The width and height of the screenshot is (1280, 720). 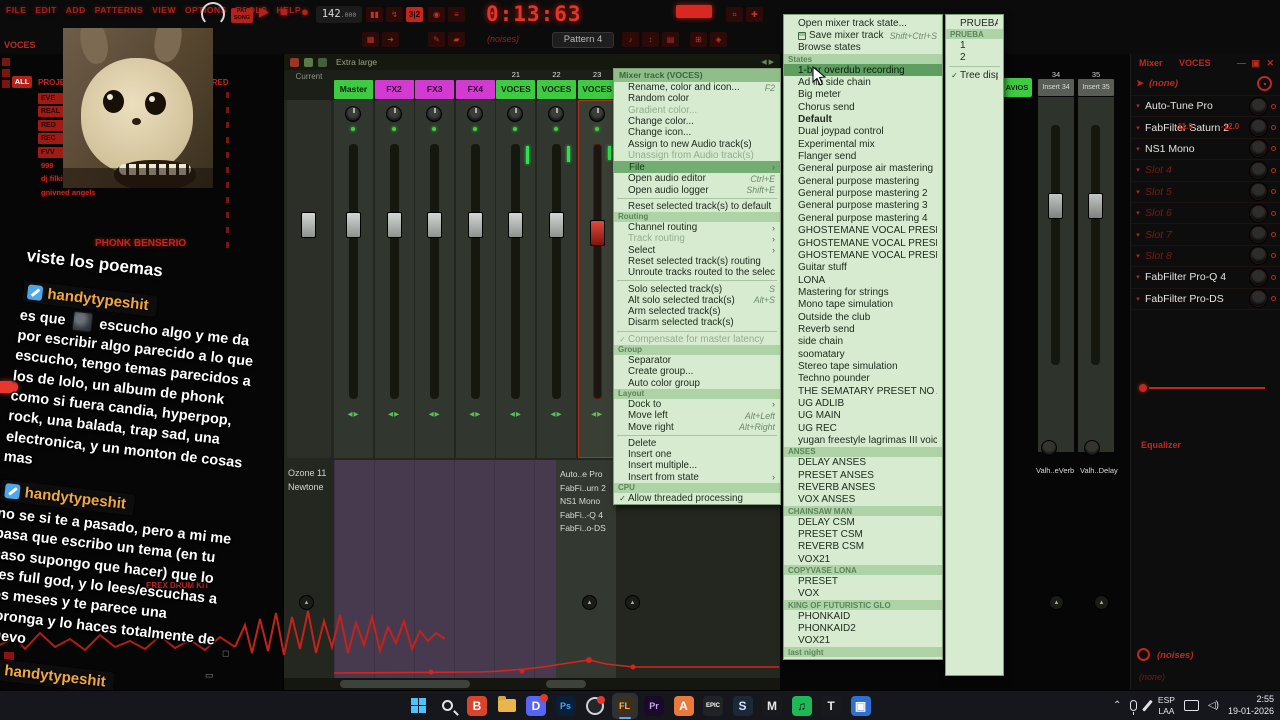 I want to click on menu-item: Guitar stuff, so click(x=863, y=268).